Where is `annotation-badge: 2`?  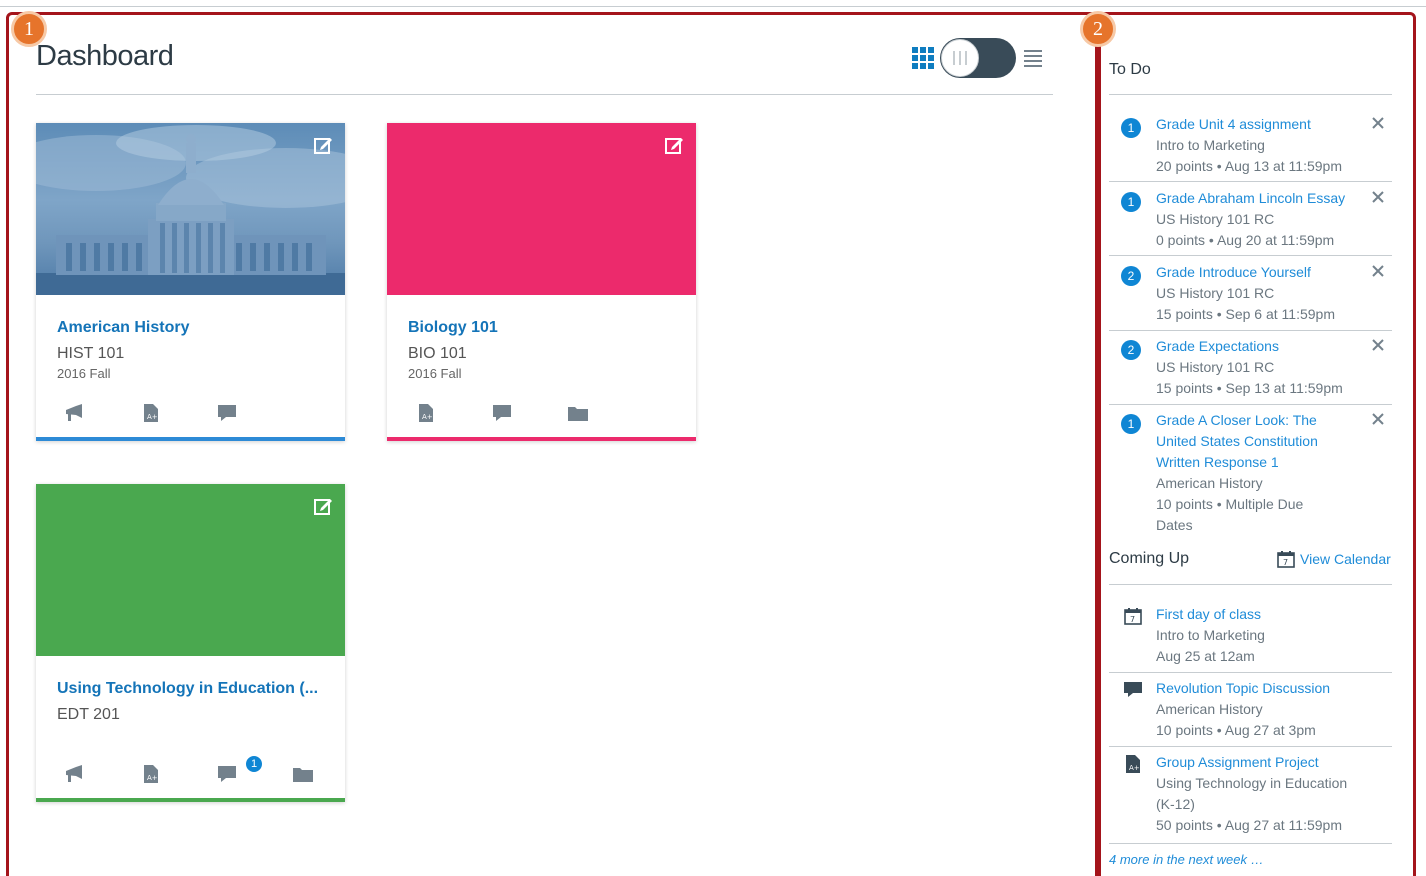
annotation-badge: 2 is located at coordinates (1098, 29).